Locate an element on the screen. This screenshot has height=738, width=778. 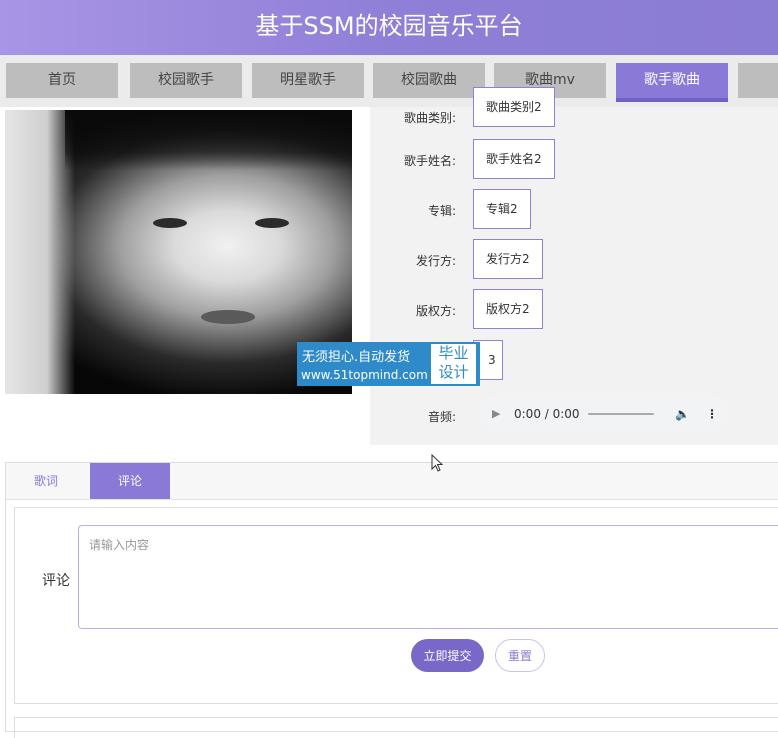
album-label: 专辑: is located at coordinates (441, 211).